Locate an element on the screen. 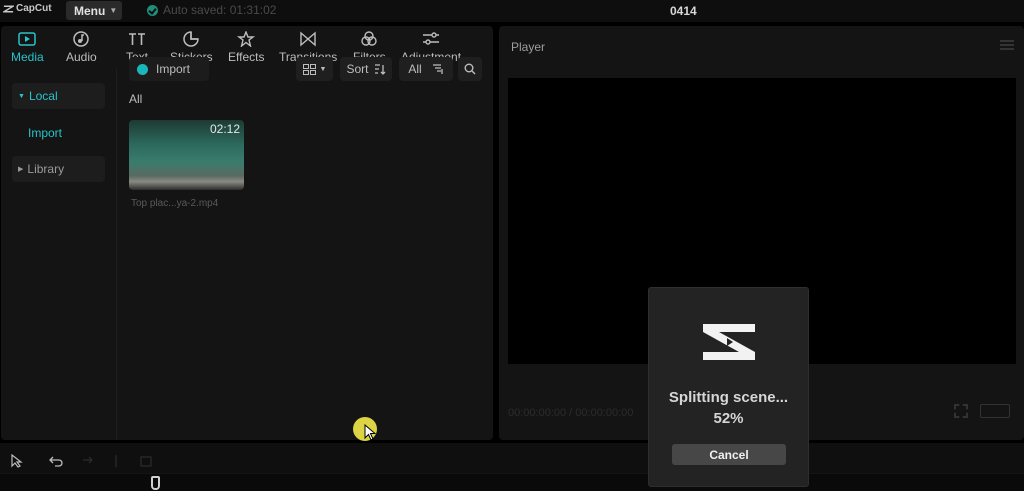 The width and height of the screenshot is (1024, 491). app-logo: CapCut is located at coordinates (27, 8).